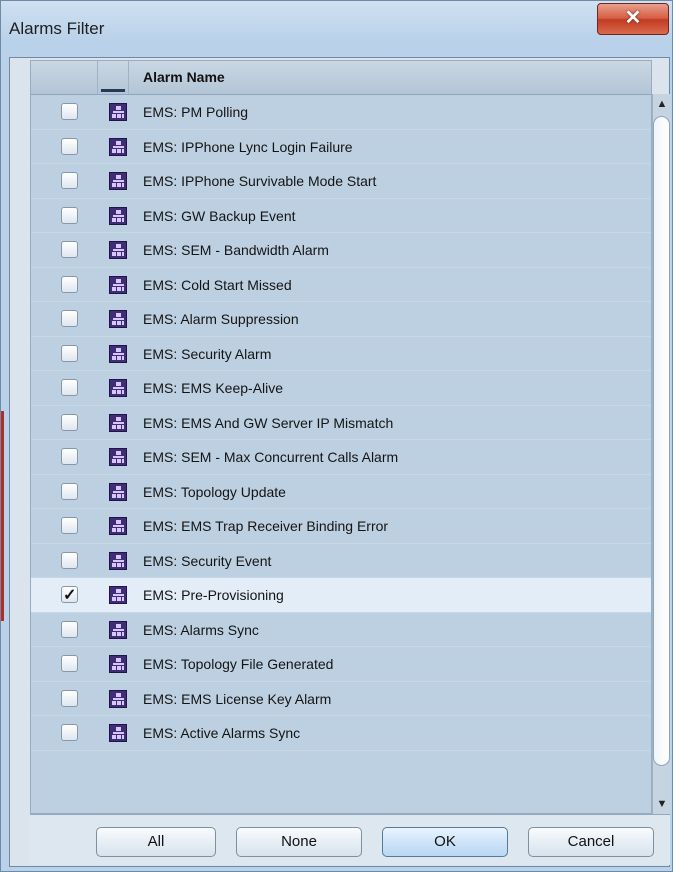  I want to click on button-bar: All None OK Cancel, so click(350, 839).